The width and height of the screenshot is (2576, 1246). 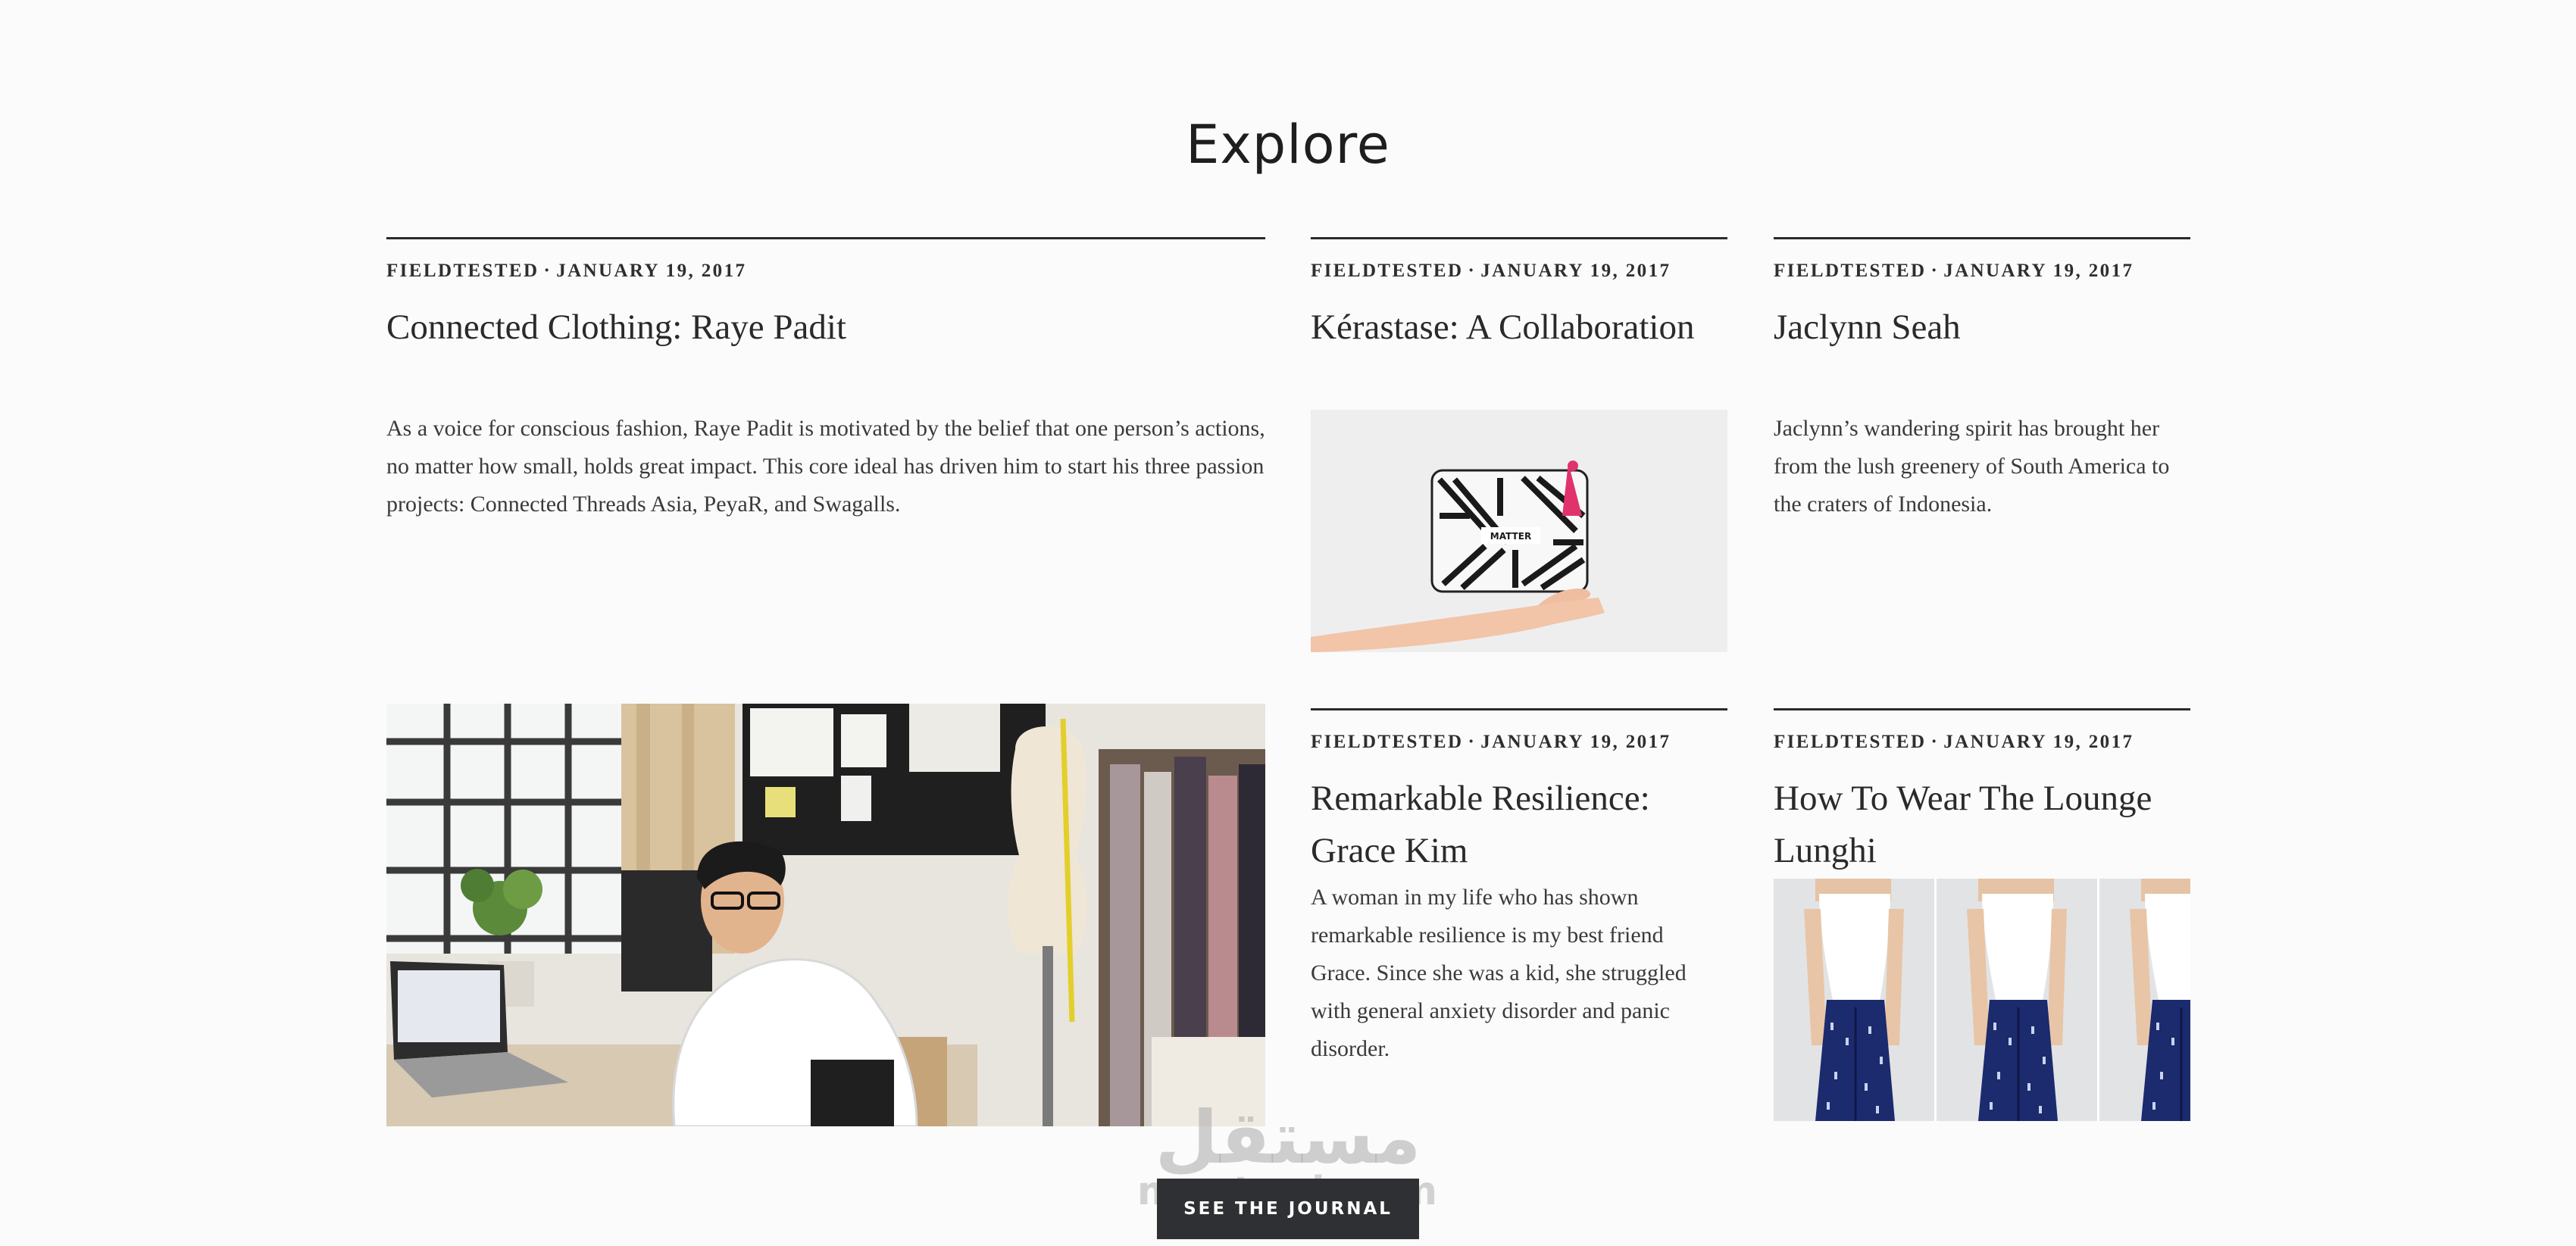 I want to click on article-title: Connected Clothing: Raye Padit, so click(x=825, y=327).